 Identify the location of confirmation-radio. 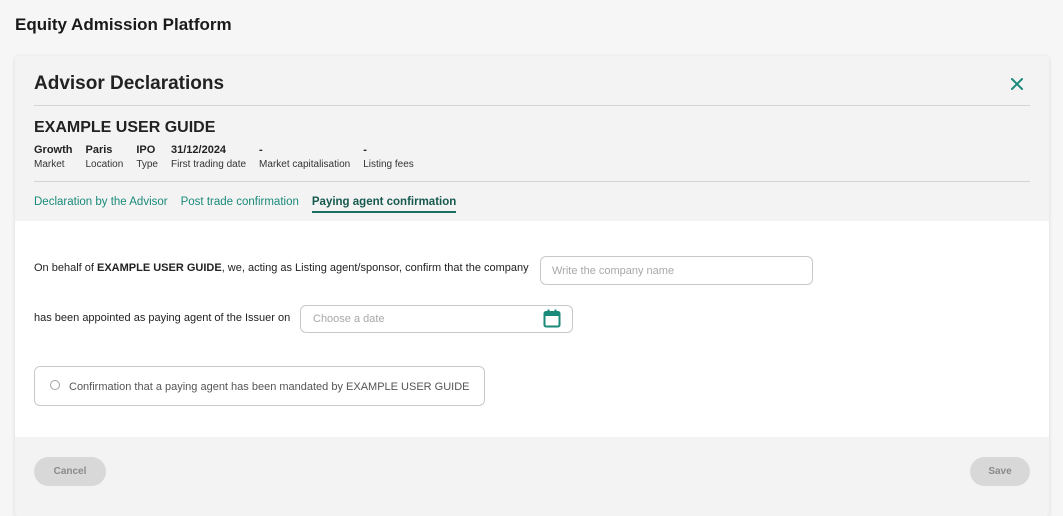
(55, 385).